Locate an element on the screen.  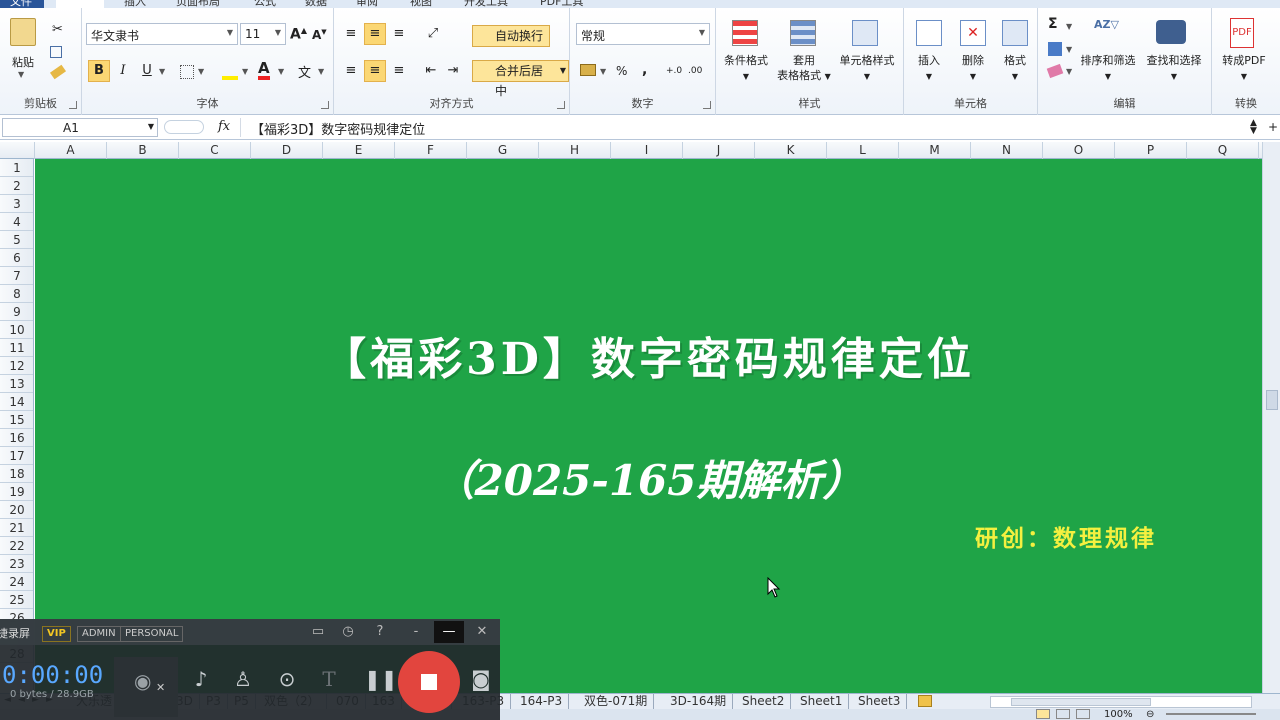
help-icon: ? is located at coordinates (380, 632).